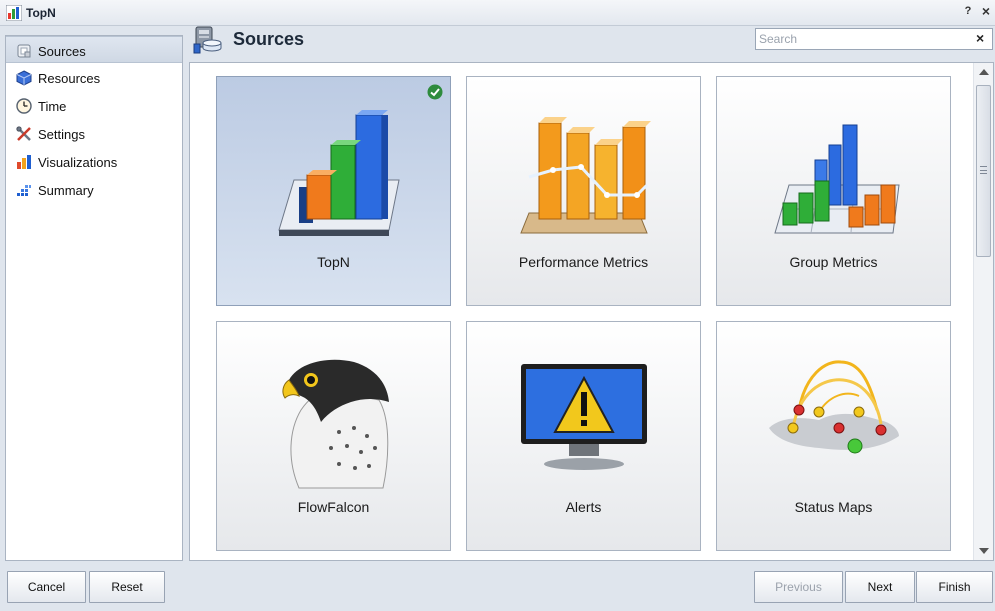 The image size is (995, 611). What do you see at coordinates (127, 587) in the screenshot?
I see `reset-button: Reset` at bounding box center [127, 587].